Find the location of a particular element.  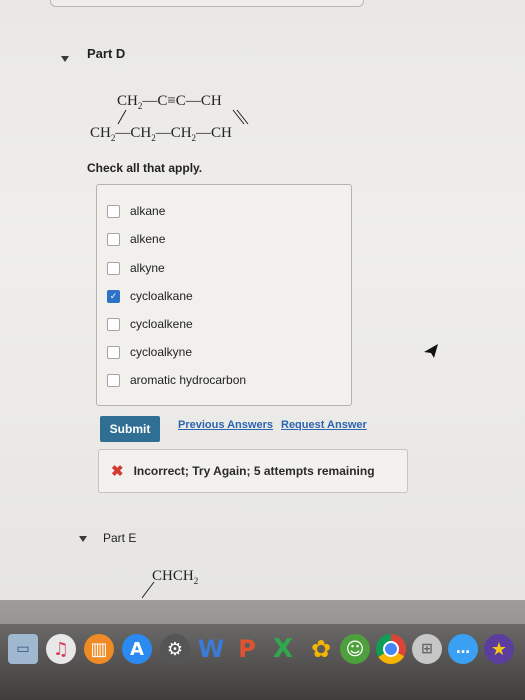

part-e-bond is located at coordinates (148, 590).